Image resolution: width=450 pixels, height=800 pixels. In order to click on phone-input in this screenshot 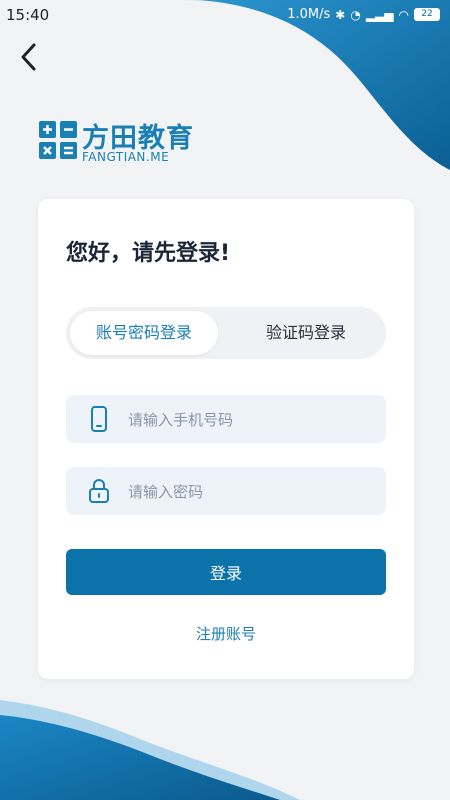, I will do `click(253, 420)`.